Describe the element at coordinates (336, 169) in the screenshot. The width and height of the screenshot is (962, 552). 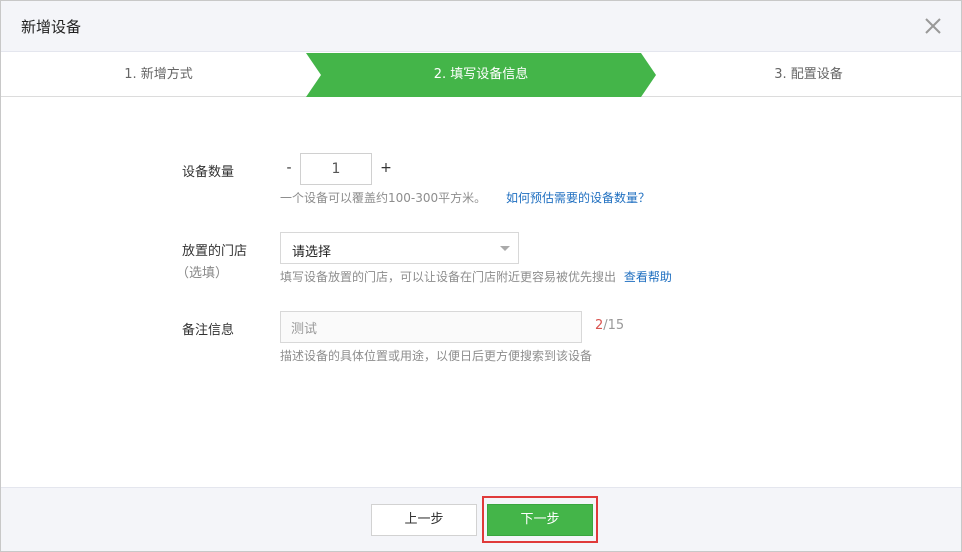
I see `quantity-input` at that location.